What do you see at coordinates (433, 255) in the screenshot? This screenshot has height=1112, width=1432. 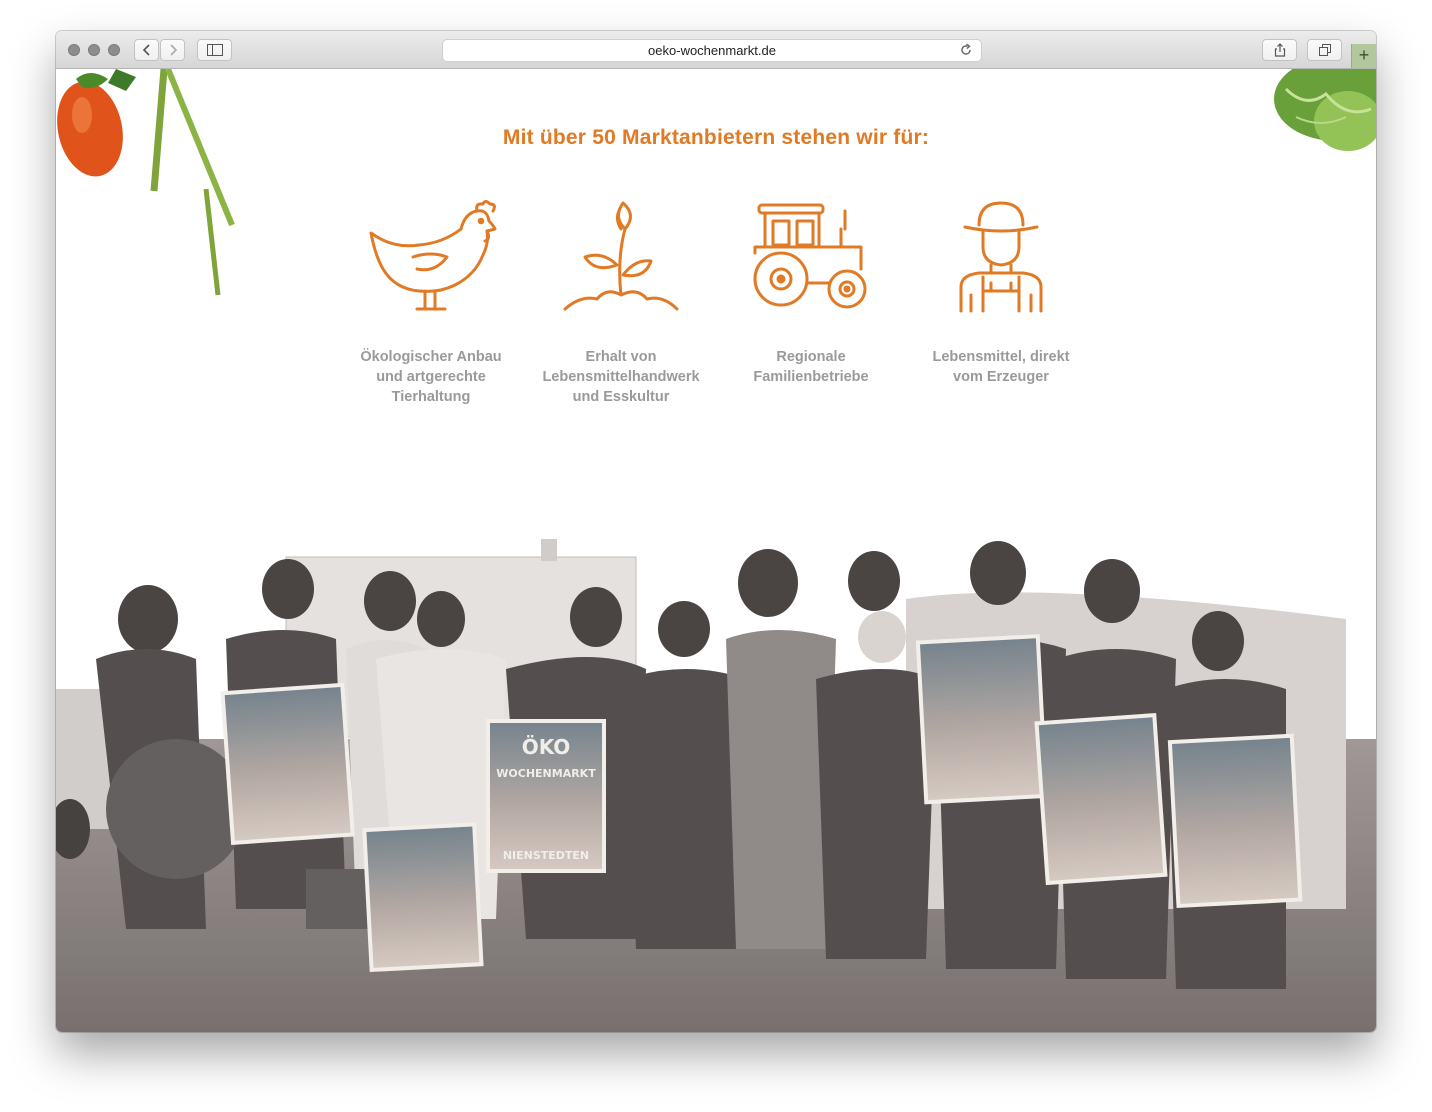 I see `chicken-icon` at bounding box center [433, 255].